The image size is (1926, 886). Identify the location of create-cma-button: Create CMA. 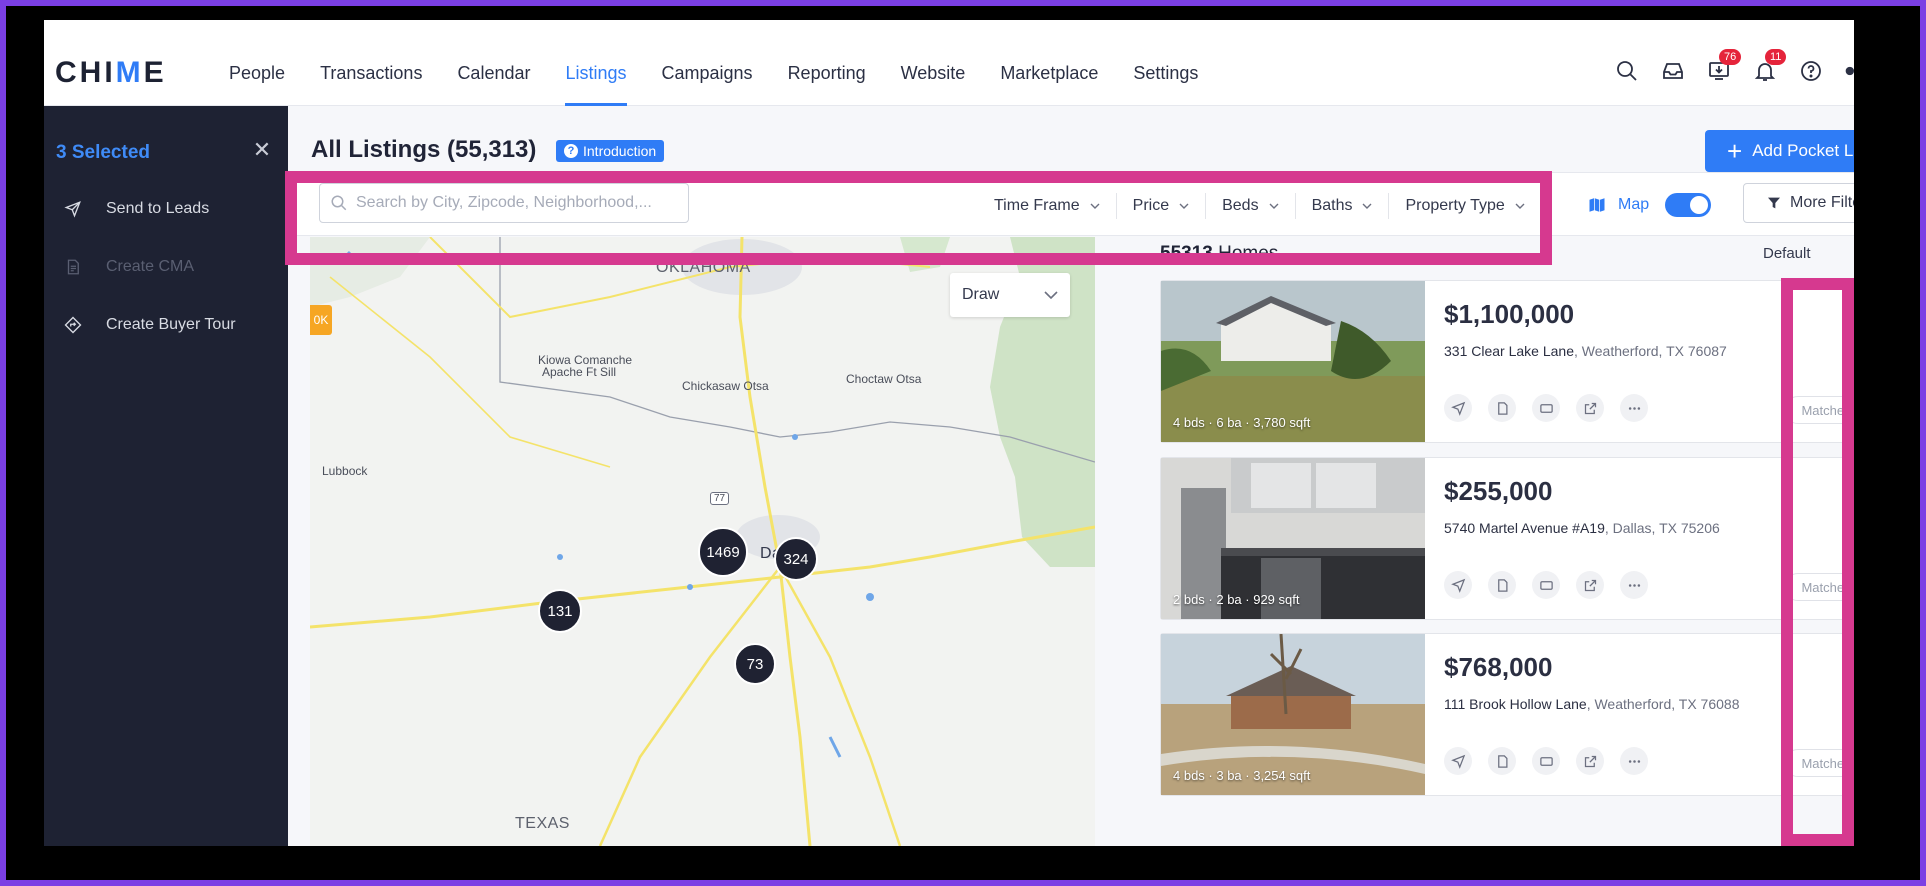
(129, 267).